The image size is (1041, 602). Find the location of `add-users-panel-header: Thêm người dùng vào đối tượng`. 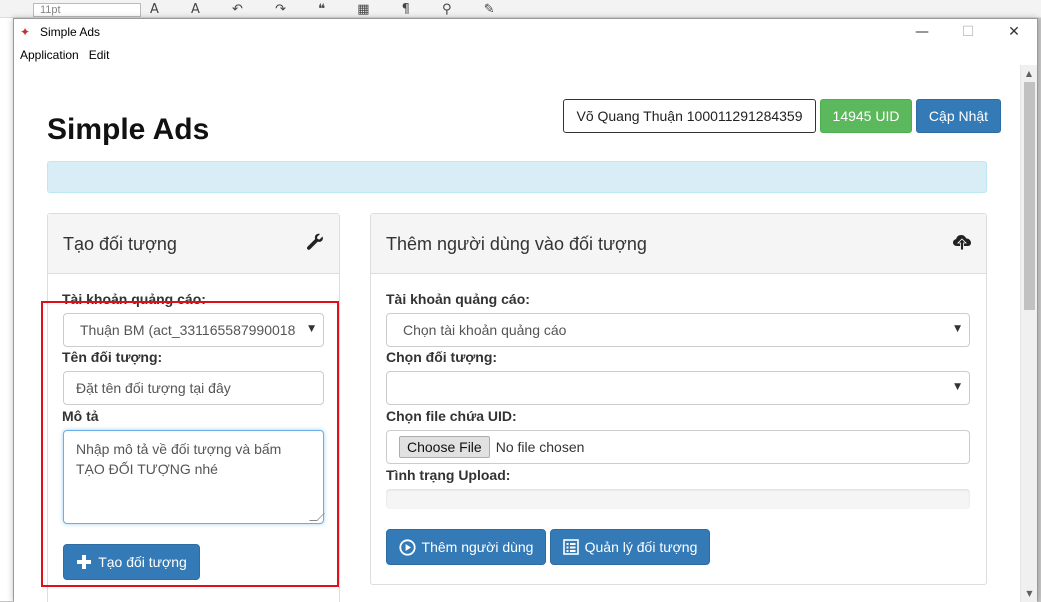

add-users-panel-header: Thêm người dùng vào đối tượng is located at coordinates (678, 244).